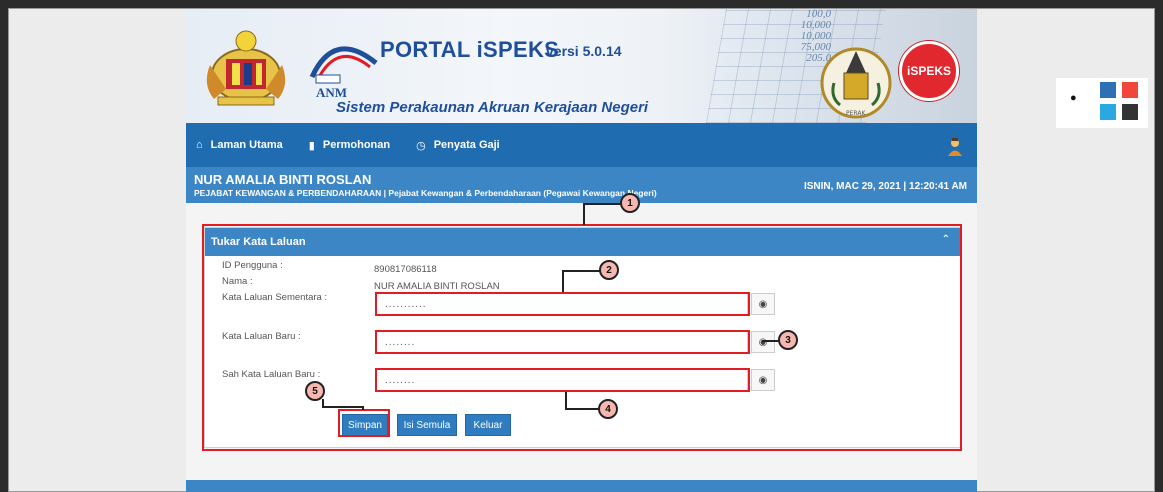 The height and width of the screenshot is (492, 1163). Describe the element at coordinates (239, 145) in the screenshot. I see `nav-item-laman-utama: ⌂ Laman Utama` at that location.